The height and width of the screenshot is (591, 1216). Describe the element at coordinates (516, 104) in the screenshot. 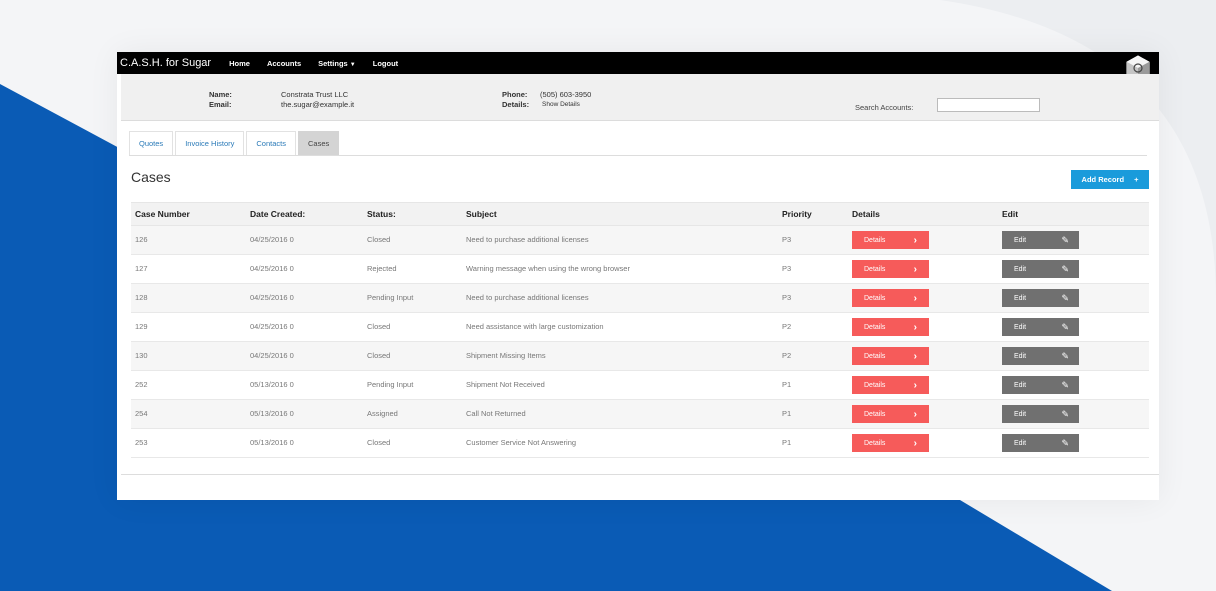

I see `details-label: Details:` at that location.